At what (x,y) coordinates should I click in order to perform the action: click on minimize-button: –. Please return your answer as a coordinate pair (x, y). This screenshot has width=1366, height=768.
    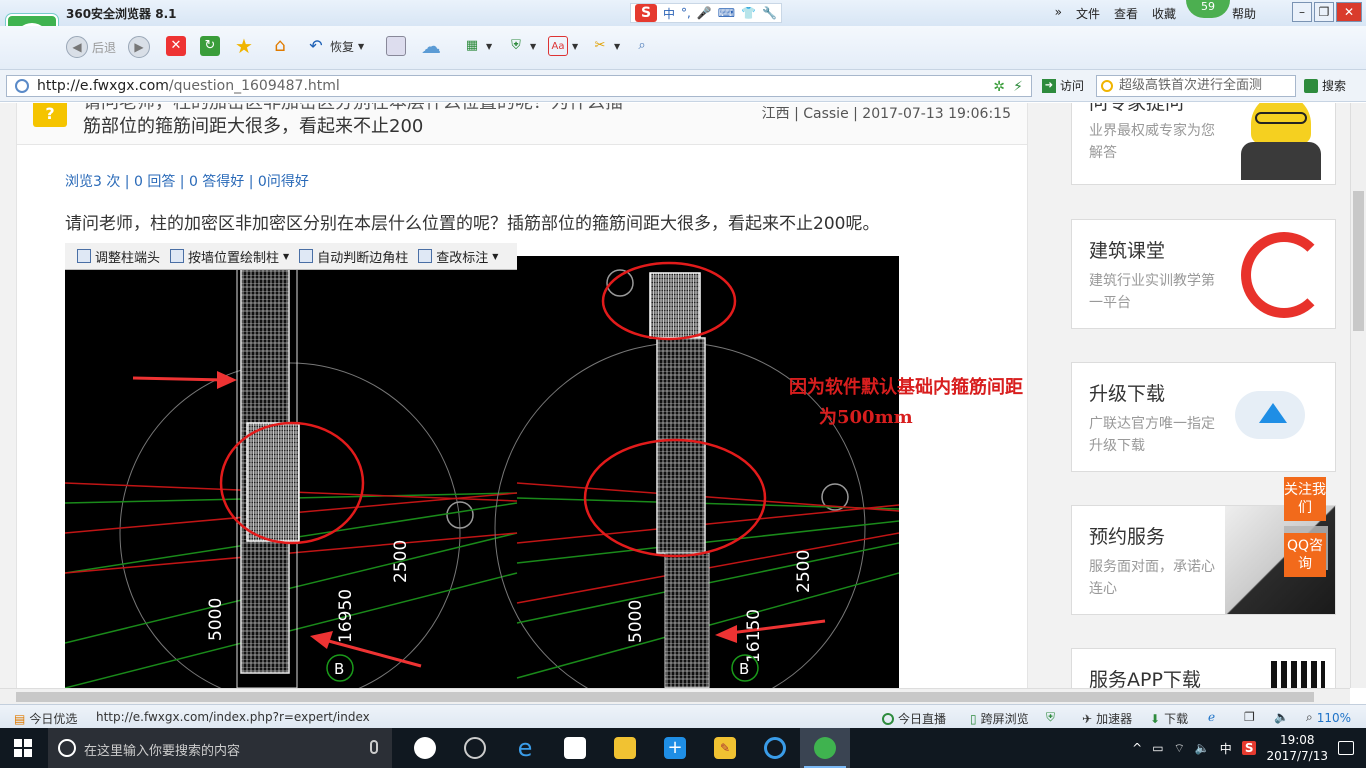
    Looking at the image, I should click on (1302, 12).